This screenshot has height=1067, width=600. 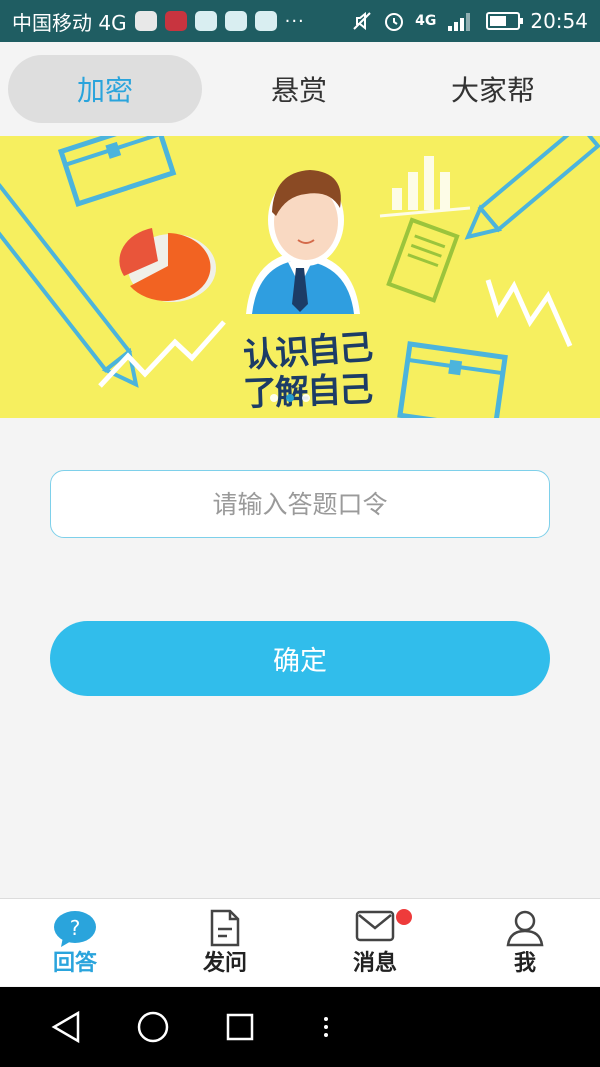 I want to click on nav-label: 发问, so click(x=224, y=963).